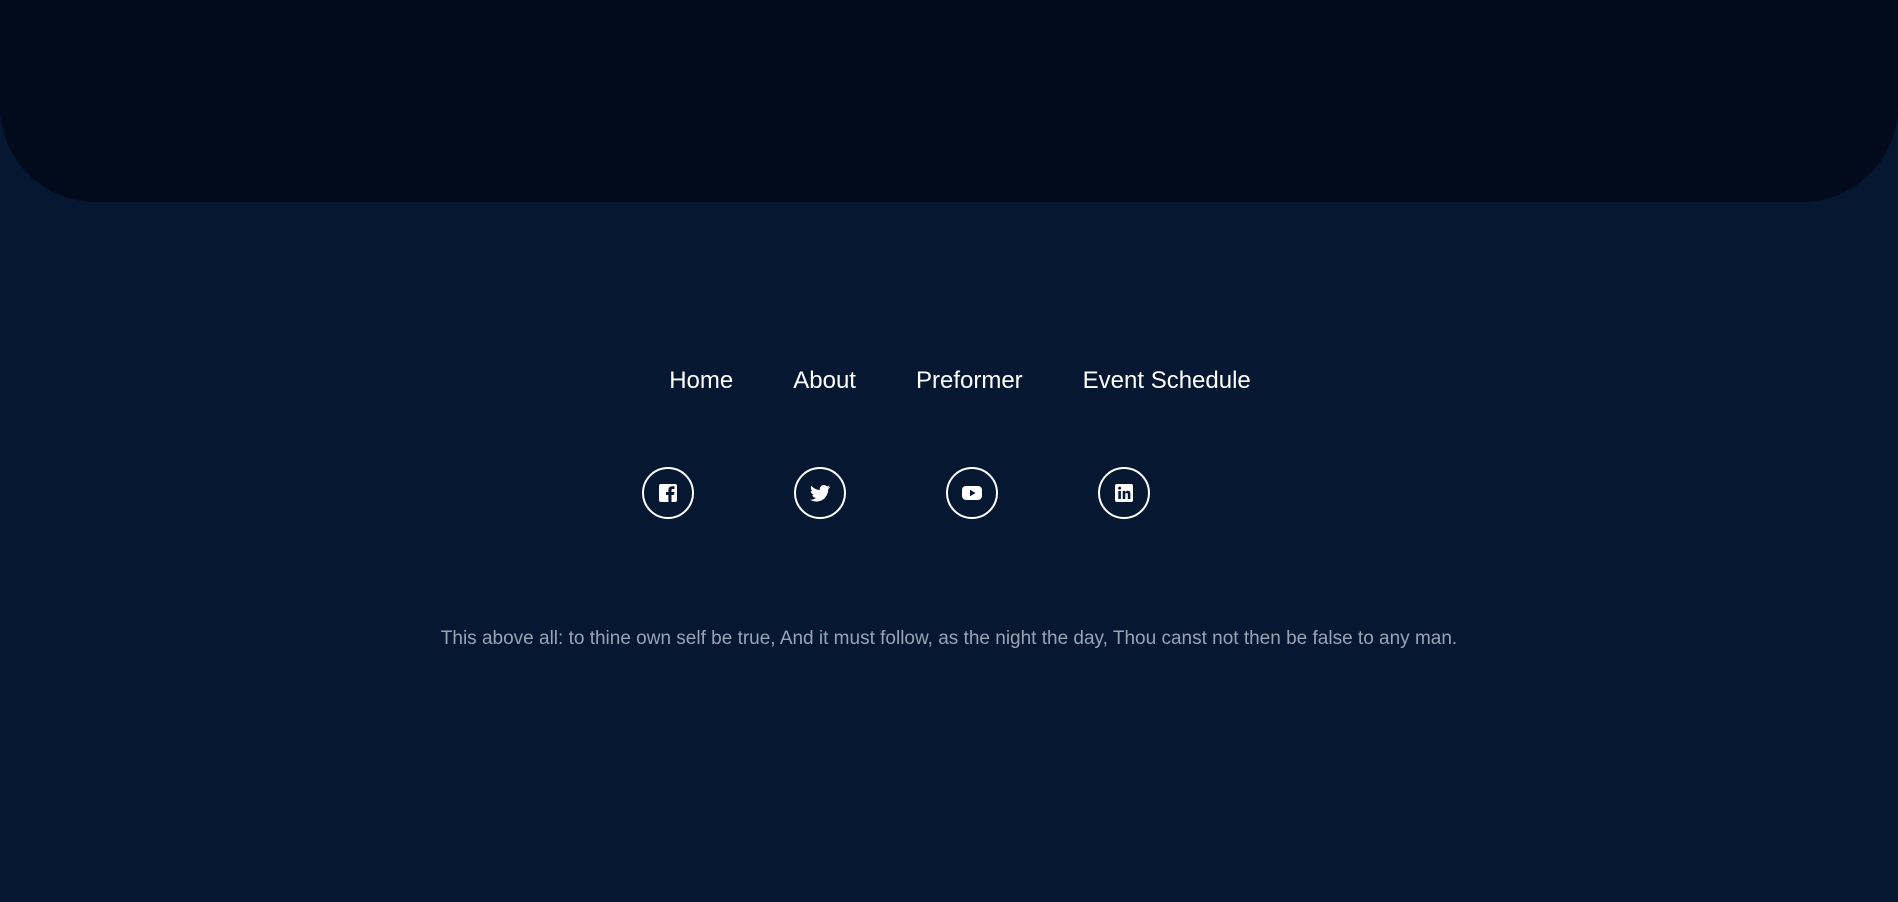 The height and width of the screenshot is (902, 1898). What do you see at coordinates (1167, 381) in the screenshot?
I see `nav-link-event-schedule: Event Schedule` at bounding box center [1167, 381].